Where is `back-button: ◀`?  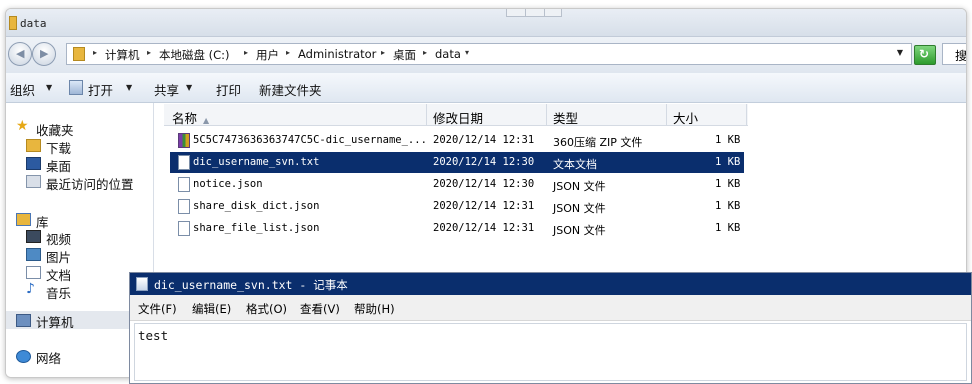 back-button: ◀ is located at coordinates (20, 54).